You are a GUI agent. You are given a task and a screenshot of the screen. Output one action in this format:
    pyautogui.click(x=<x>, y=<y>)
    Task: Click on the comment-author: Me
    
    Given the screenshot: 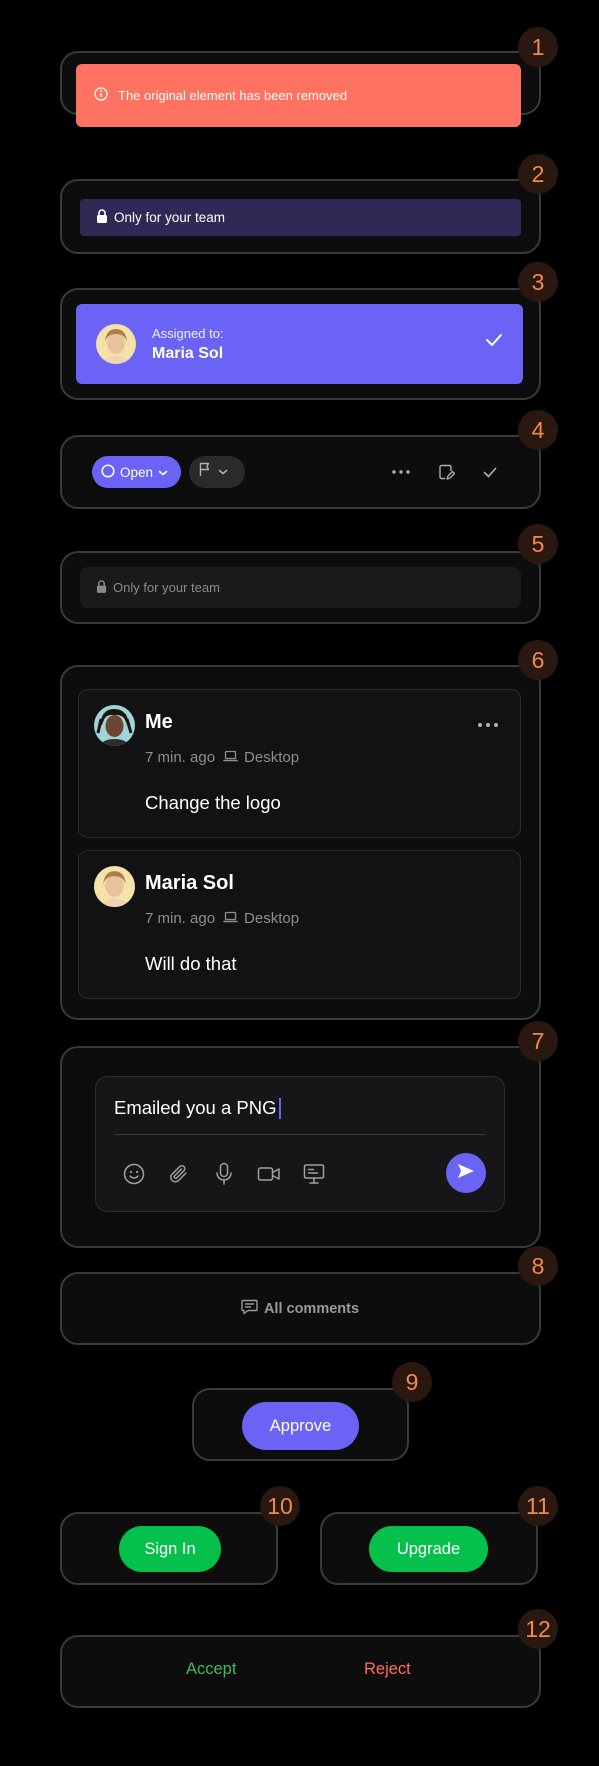 What is the action you would take?
    pyautogui.click(x=159, y=722)
    